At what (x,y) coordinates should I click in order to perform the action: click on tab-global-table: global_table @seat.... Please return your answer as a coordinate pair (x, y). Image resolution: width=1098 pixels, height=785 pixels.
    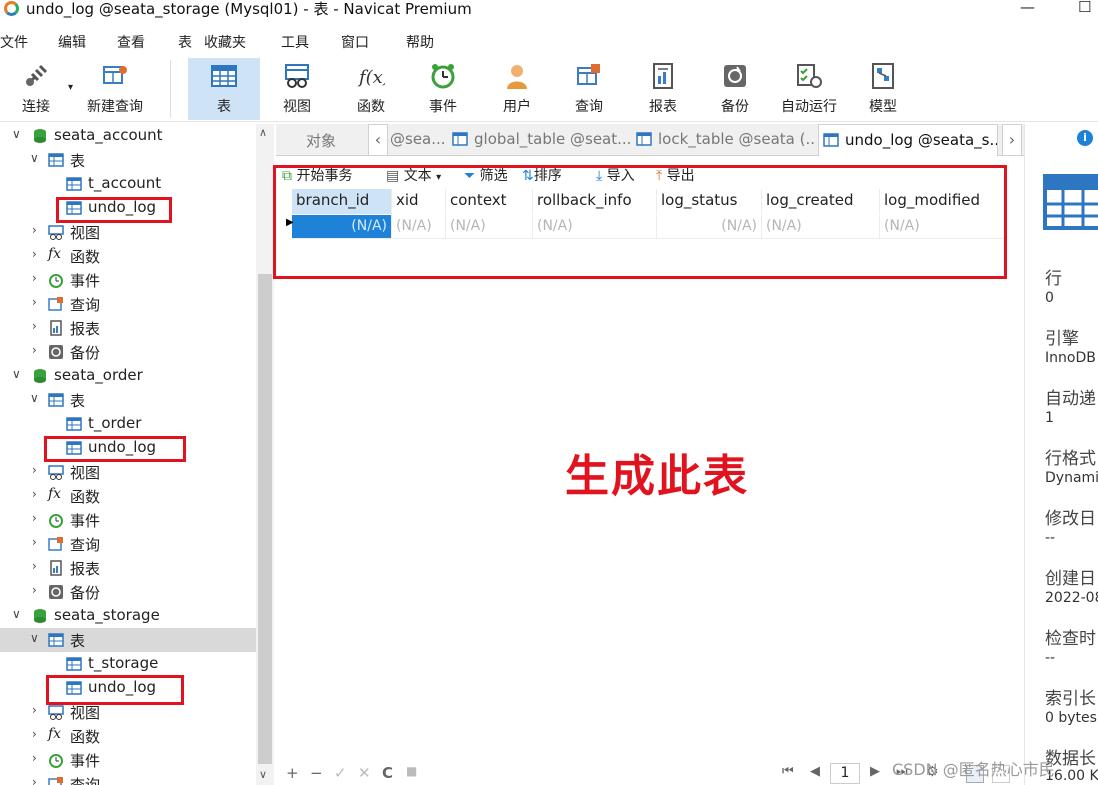
    Looking at the image, I should click on (541, 140).